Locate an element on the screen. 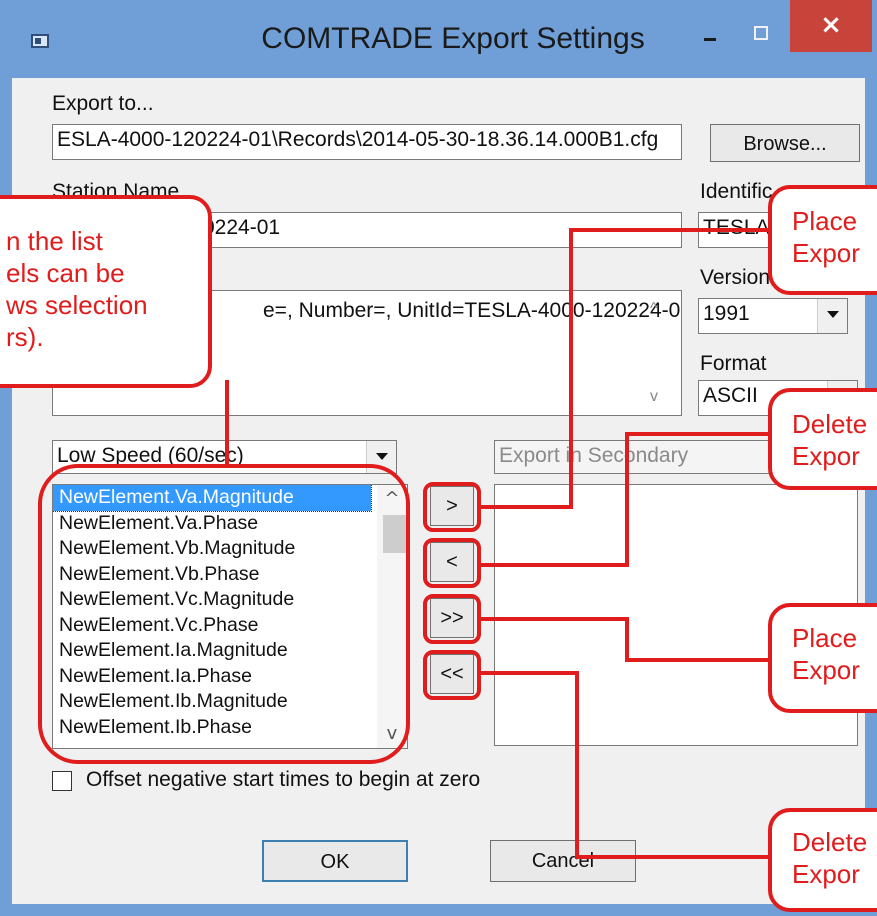 This screenshot has height=916, width=877. format-label: Format is located at coordinates (733, 363).